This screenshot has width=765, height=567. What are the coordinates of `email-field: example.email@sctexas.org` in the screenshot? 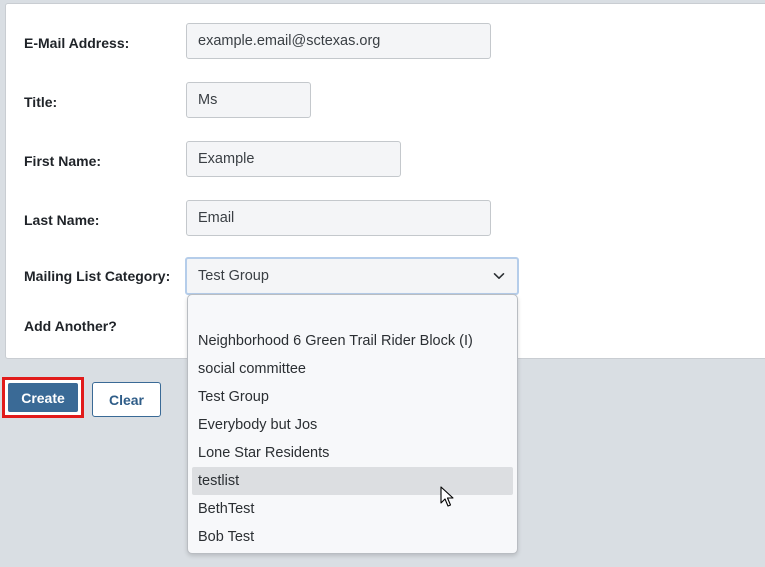 It's located at (338, 41).